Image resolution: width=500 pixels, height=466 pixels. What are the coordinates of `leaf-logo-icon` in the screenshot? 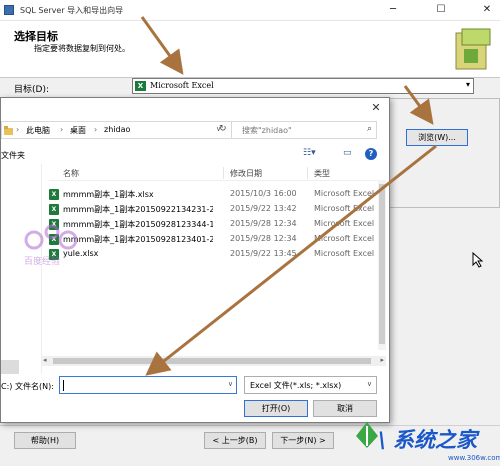 It's located at (367, 435).